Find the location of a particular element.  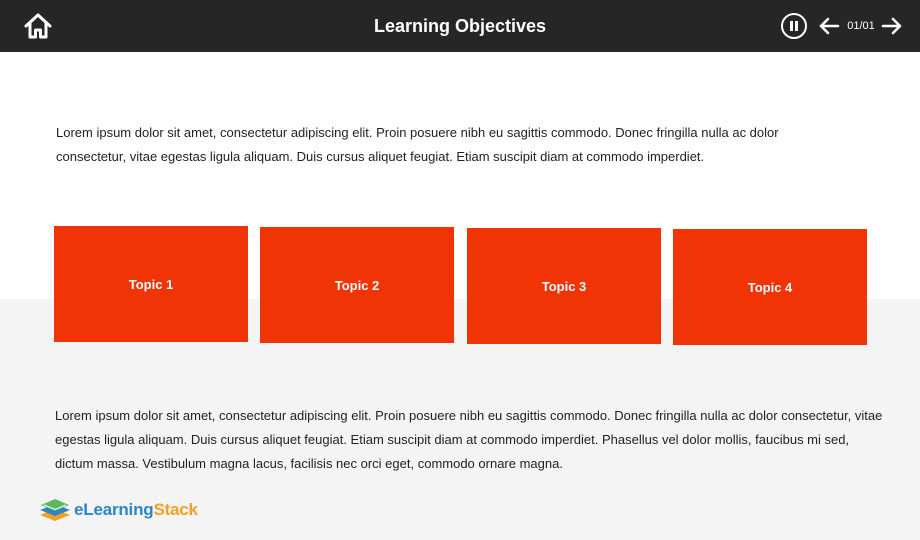

logo-text: eLearningStack is located at coordinates (136, 510).